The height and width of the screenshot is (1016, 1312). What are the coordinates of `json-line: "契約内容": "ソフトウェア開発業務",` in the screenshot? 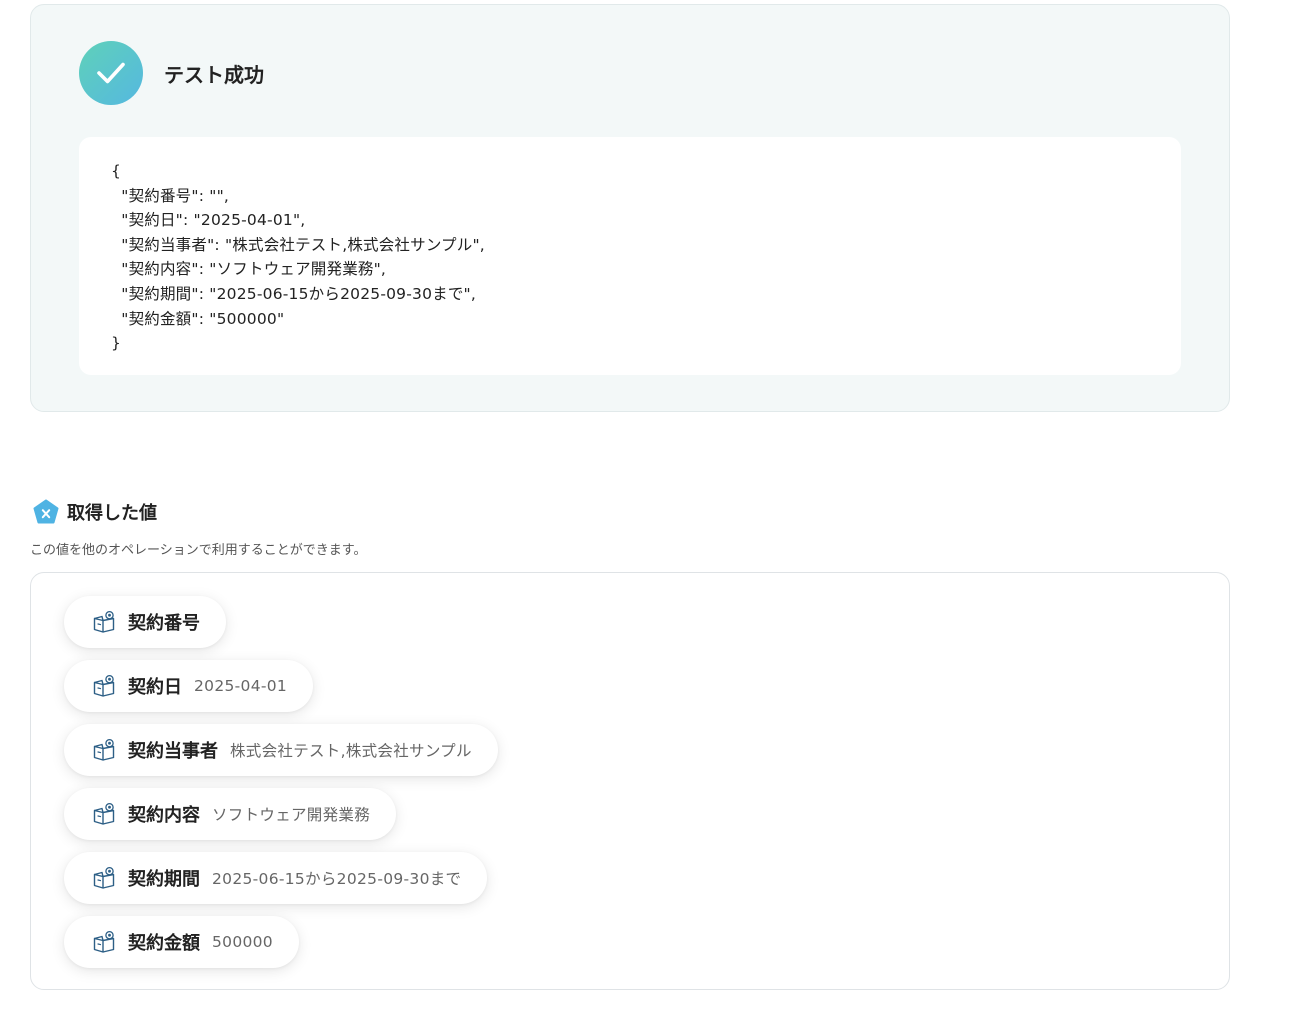 It's located at (249, 269).